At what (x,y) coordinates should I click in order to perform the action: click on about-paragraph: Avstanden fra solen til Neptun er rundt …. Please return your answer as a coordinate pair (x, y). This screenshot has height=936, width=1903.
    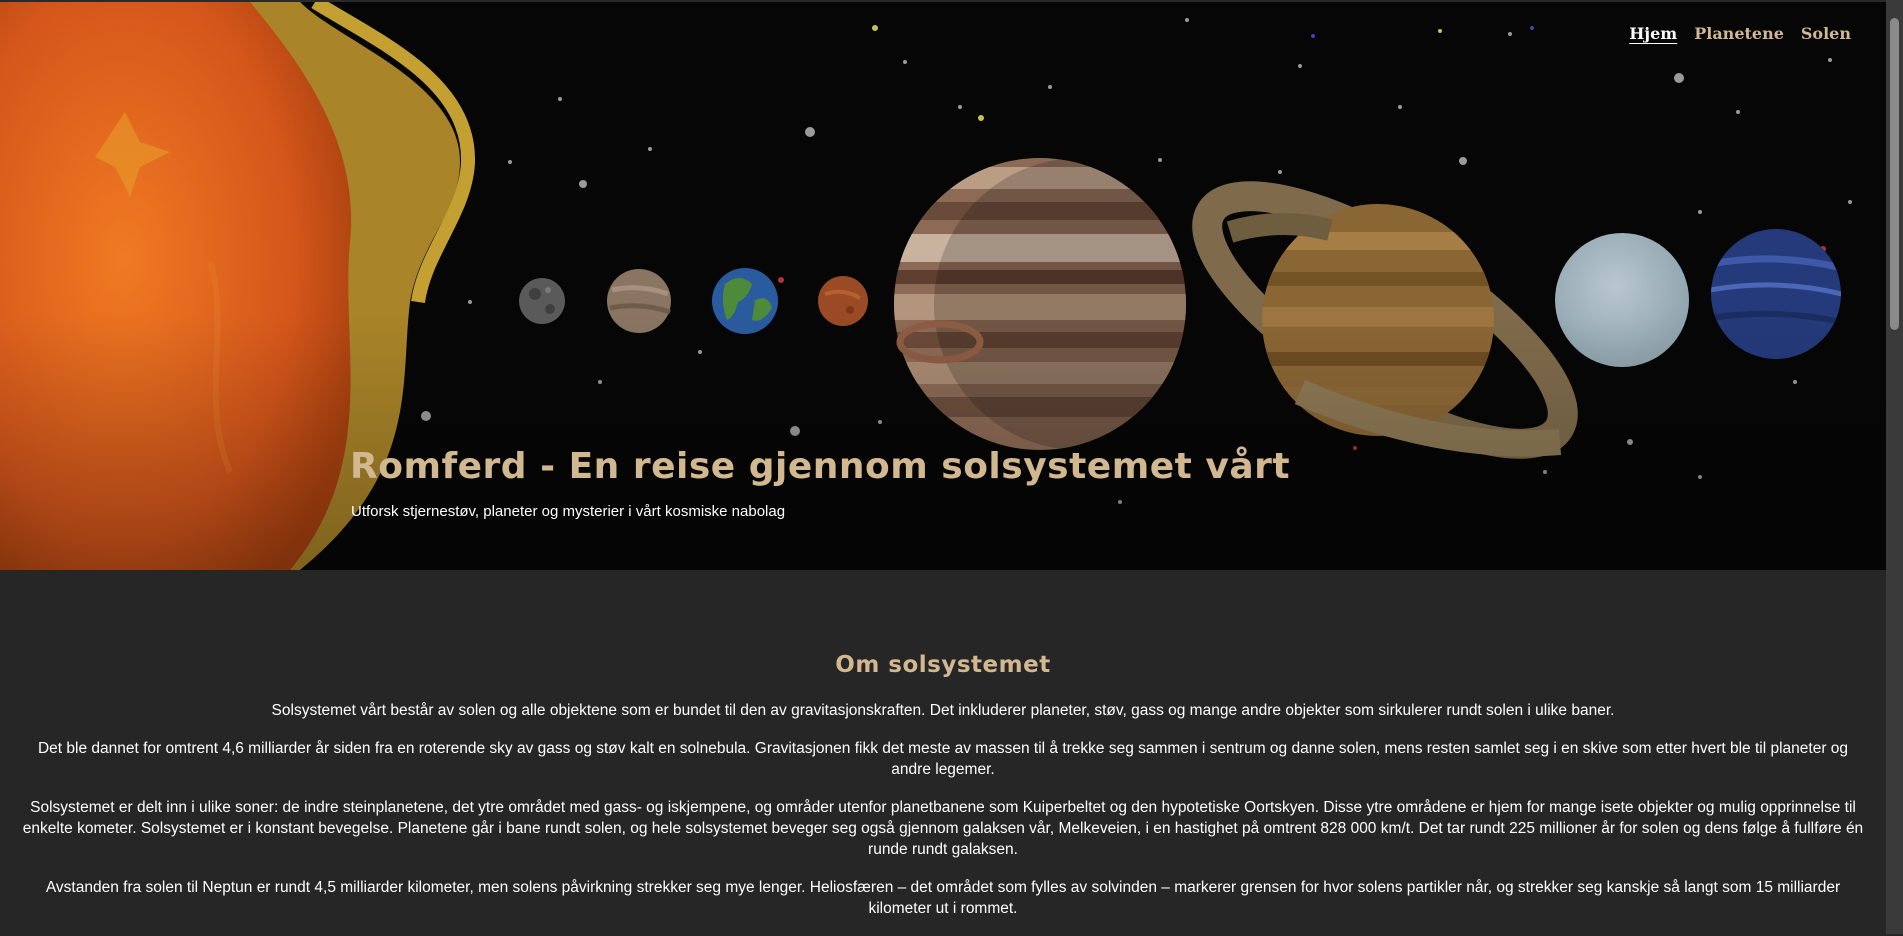
    Looking at the image, I should click on (943, 898).